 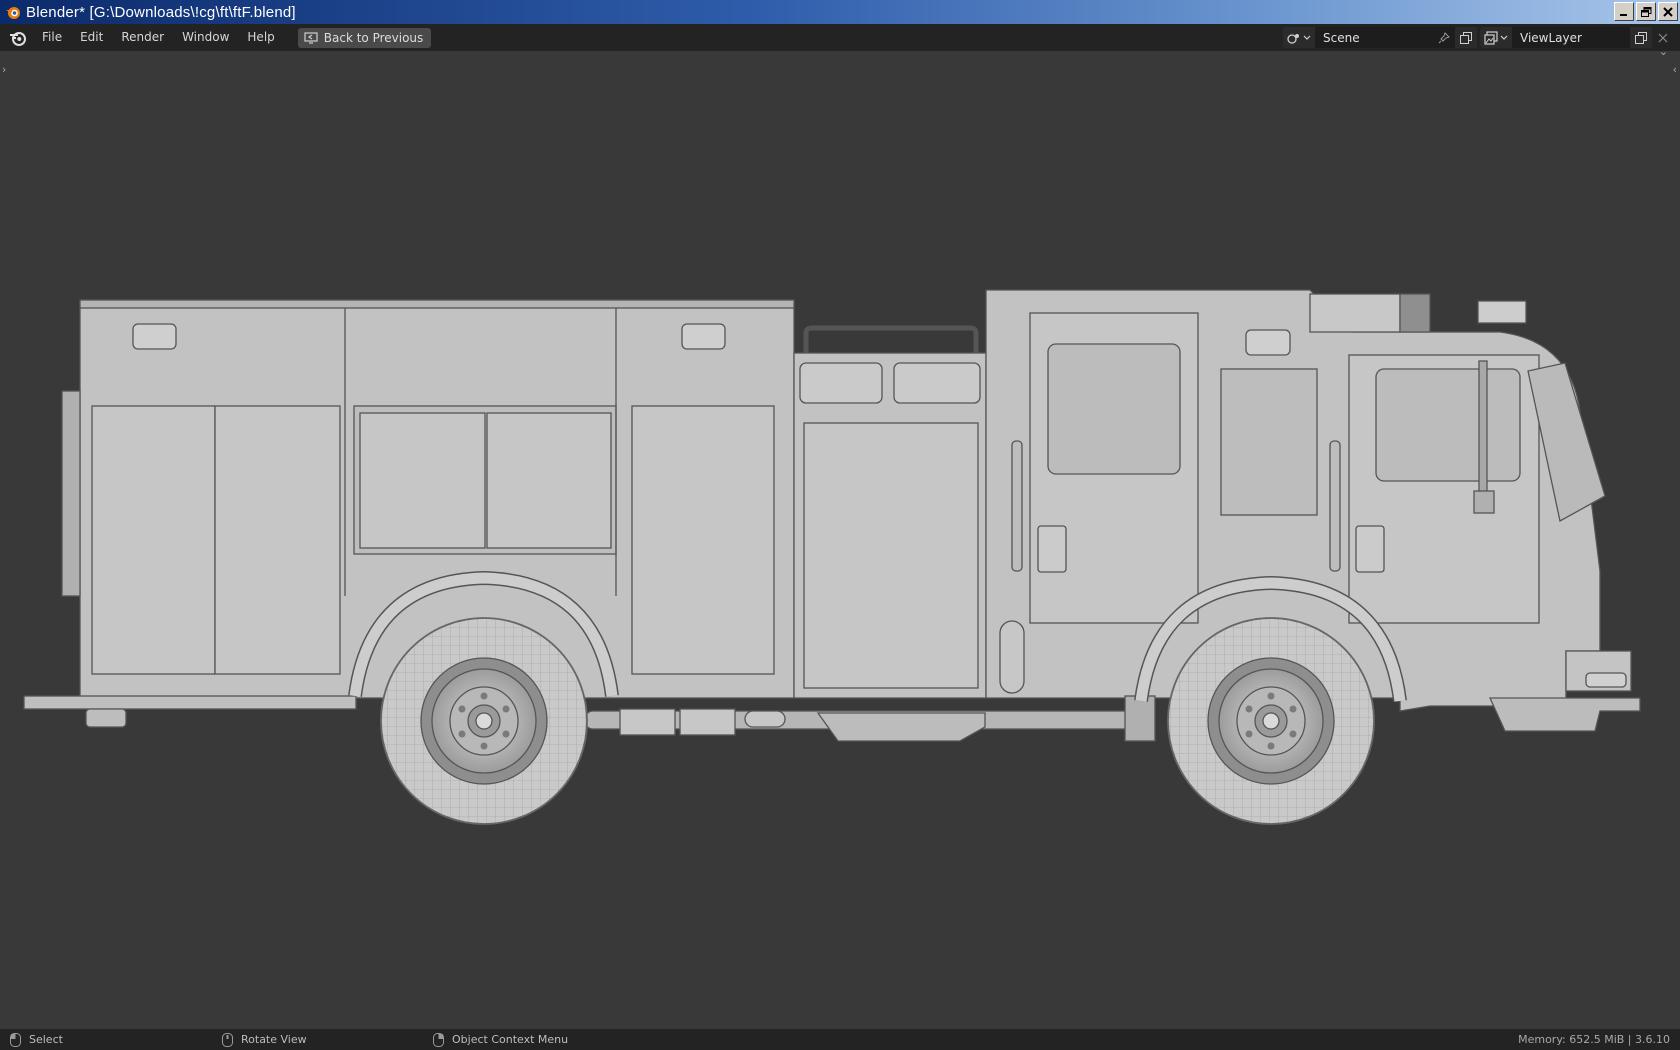 I want to click on cab-door-window, so click(x=1114, y=409).